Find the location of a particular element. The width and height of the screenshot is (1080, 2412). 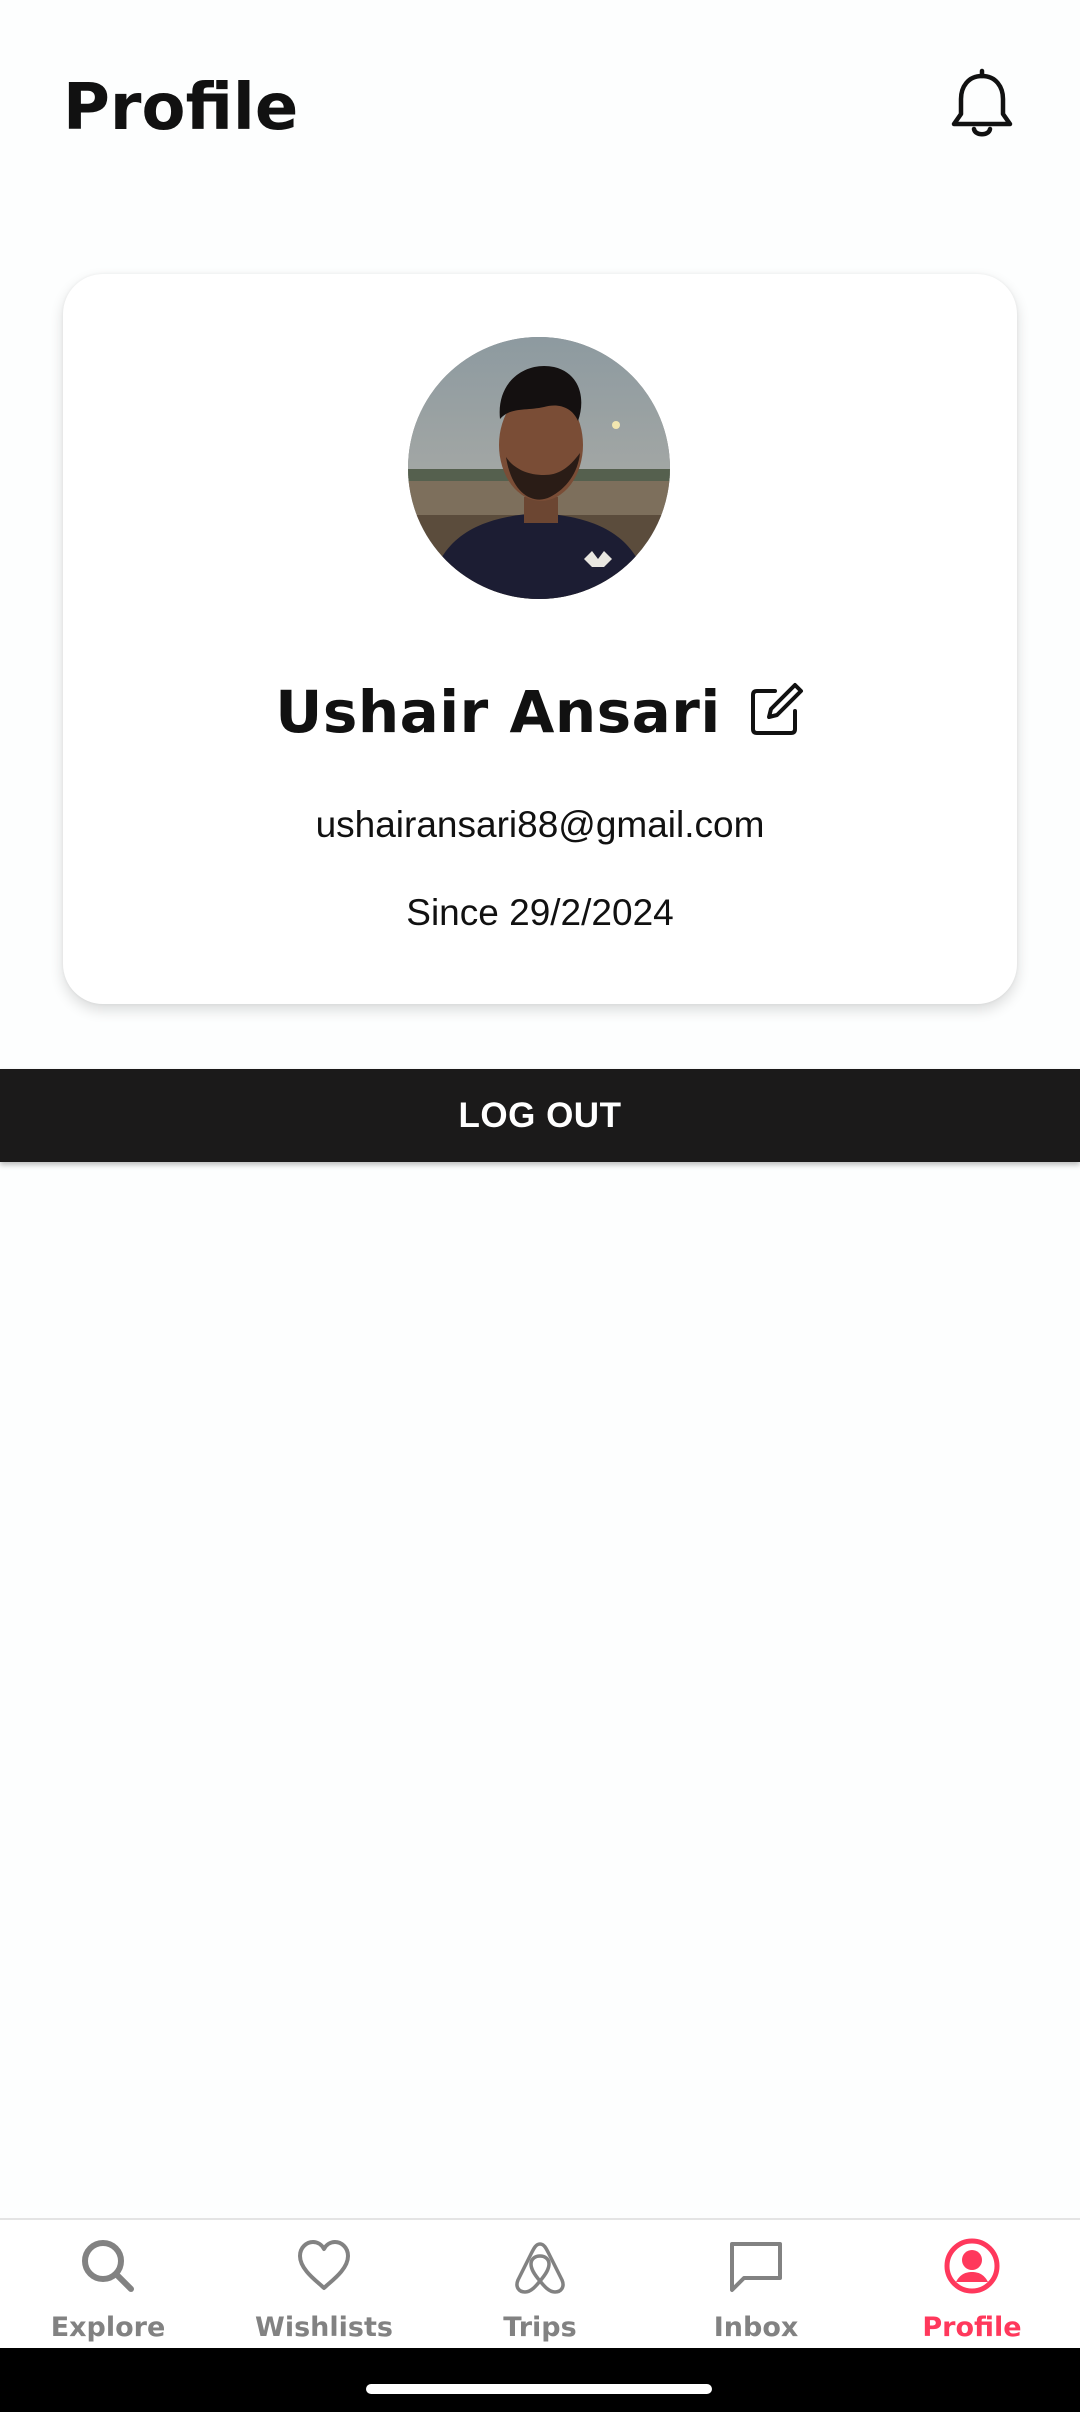

nav-label-profile: Profile is located at coordinates (972, 2327).